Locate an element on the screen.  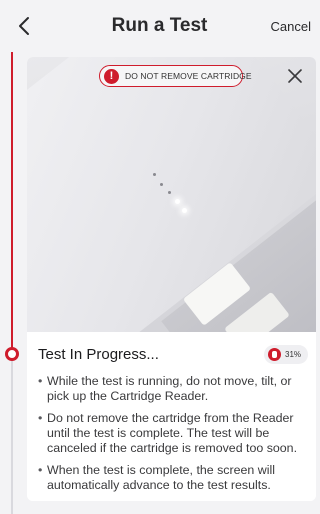
close-icon is located at coordinates (295, 76).